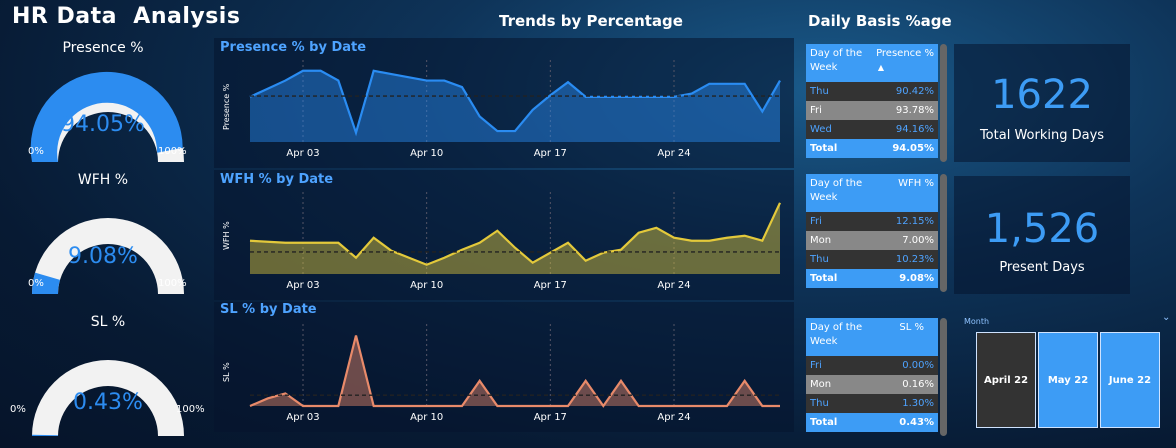 This screenshot has width=1176, height=448. Describe the element at coordinates (872, 193) in the screenshot. I see `wfh-table-header: Day of the Week WFH %` at that location.